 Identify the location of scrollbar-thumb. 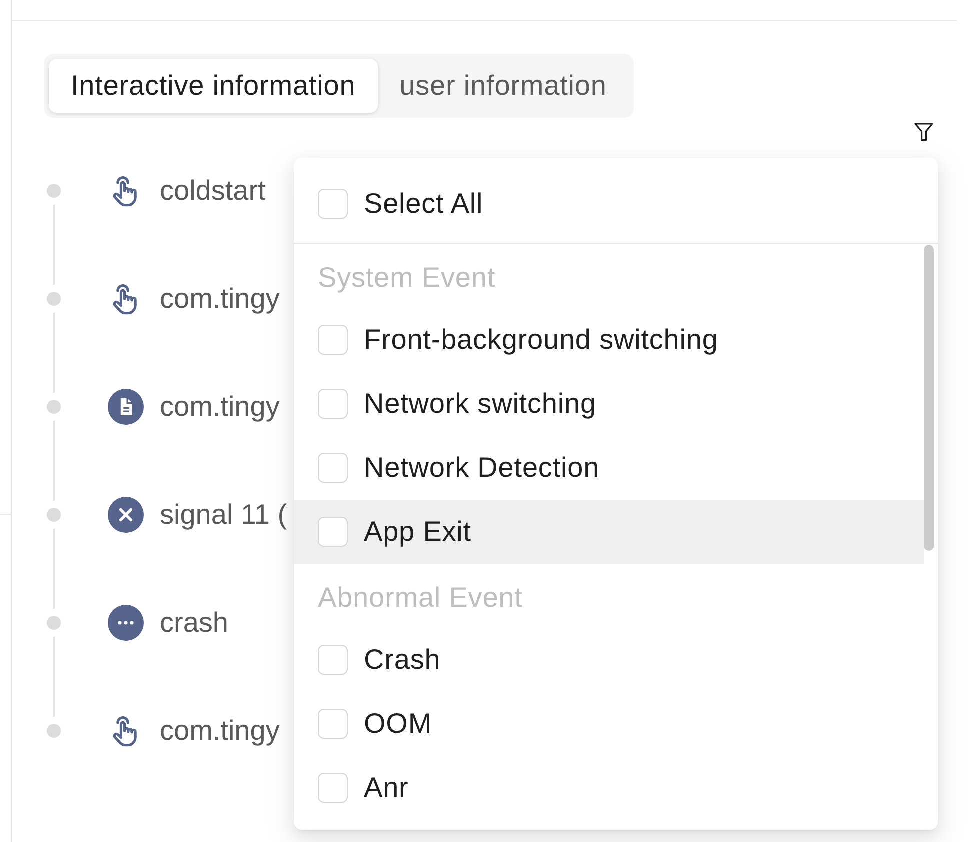
(929, 398).